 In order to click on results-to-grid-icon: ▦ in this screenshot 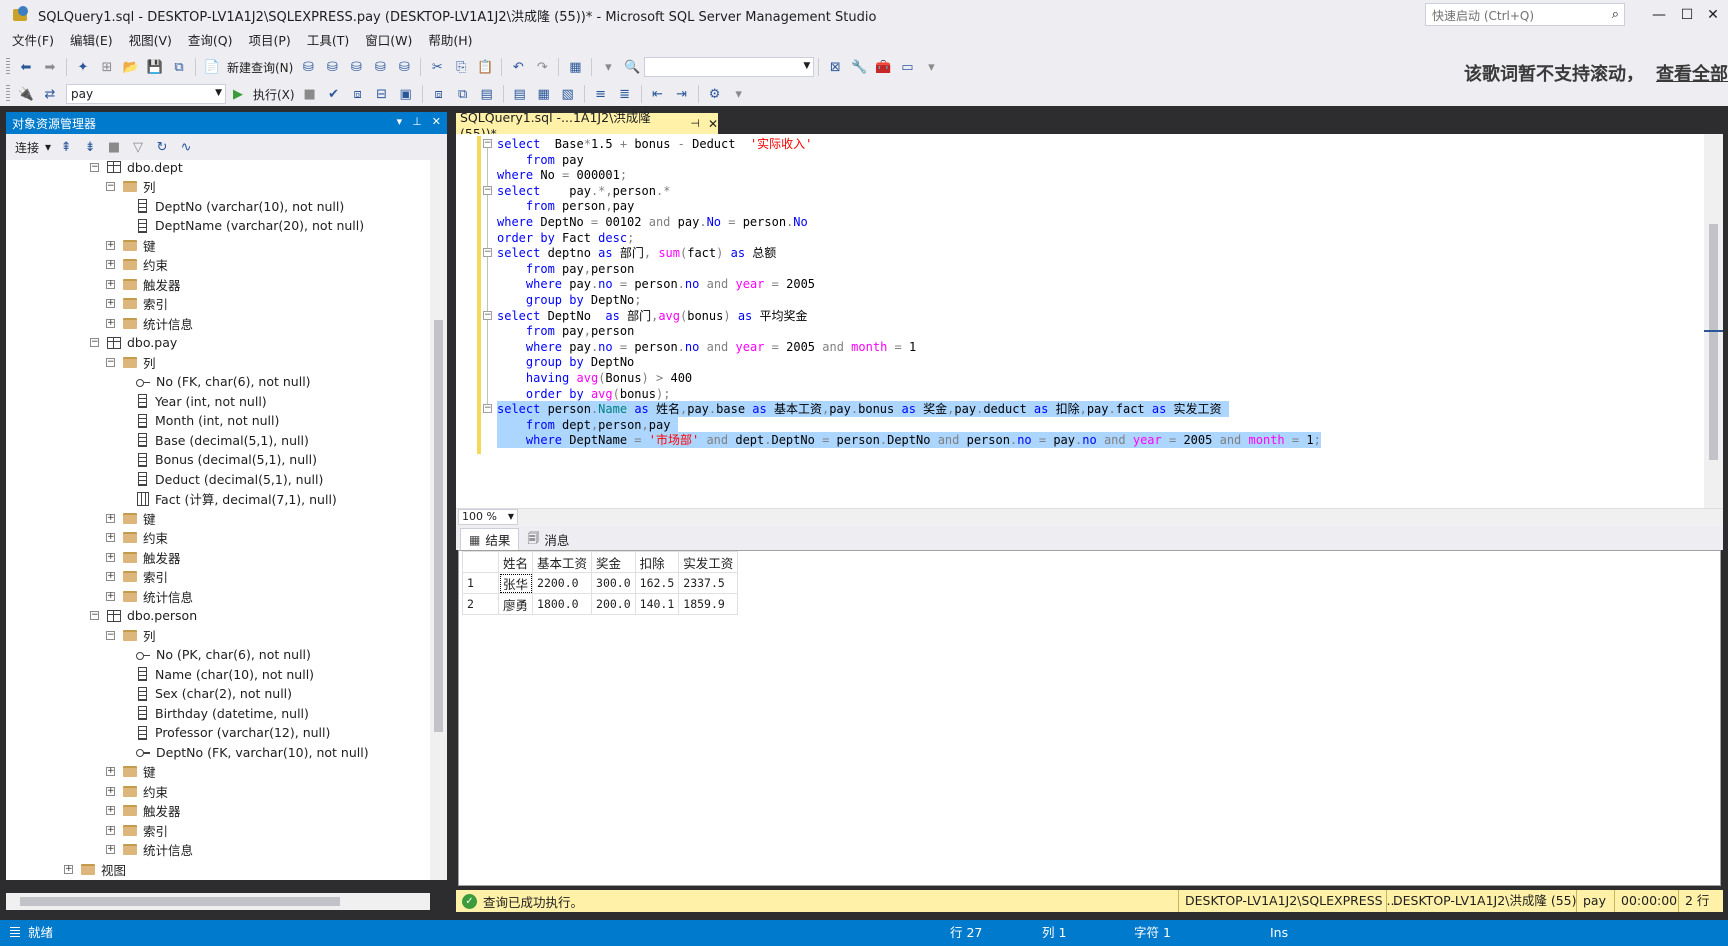, I will do `click(544, 94)`.